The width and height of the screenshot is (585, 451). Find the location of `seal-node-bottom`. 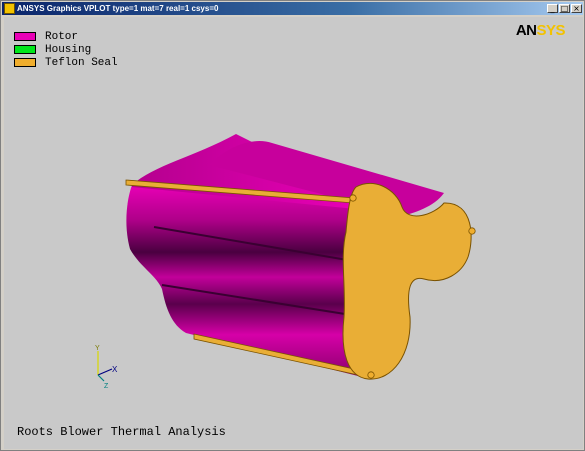

seal-node-bottom is located at coordinates (371, 375).